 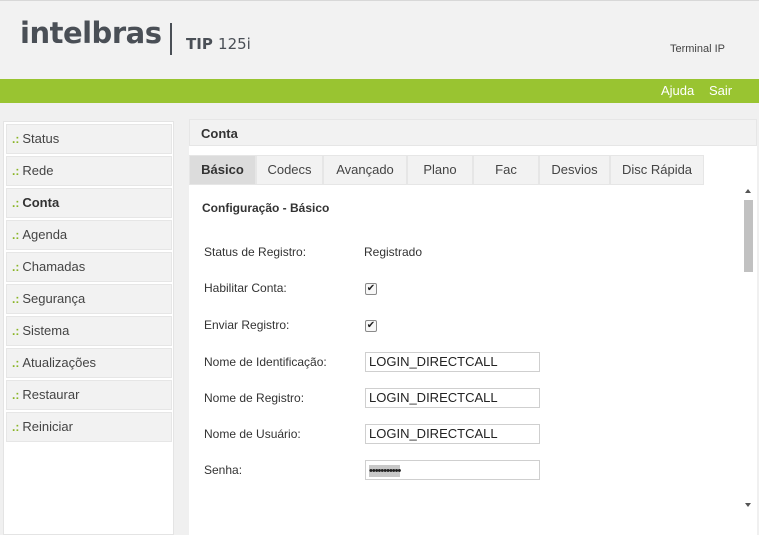 What do you see at coordinates (89, 171) in the screenshot?
I see `sidebar-item-rede: .: Rede` at bounding box center [89, 171].